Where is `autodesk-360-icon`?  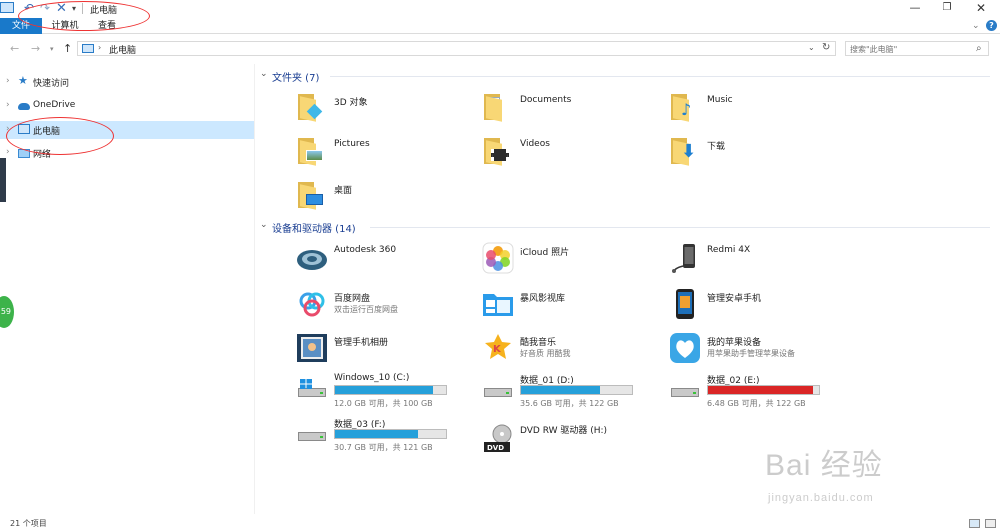
autodesk-360-icon is located at coordinates (312, 260).